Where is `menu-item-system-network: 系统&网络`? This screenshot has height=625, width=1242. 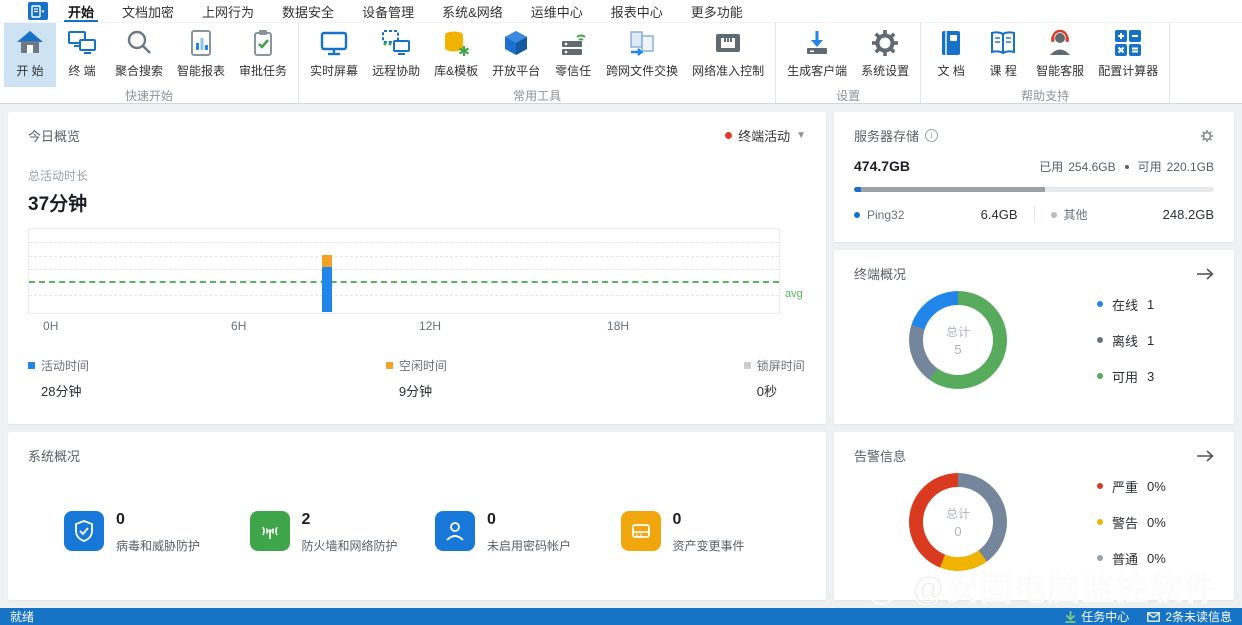
menu-item-system-network: 系统&网络 is located at coordinates (472, 11).